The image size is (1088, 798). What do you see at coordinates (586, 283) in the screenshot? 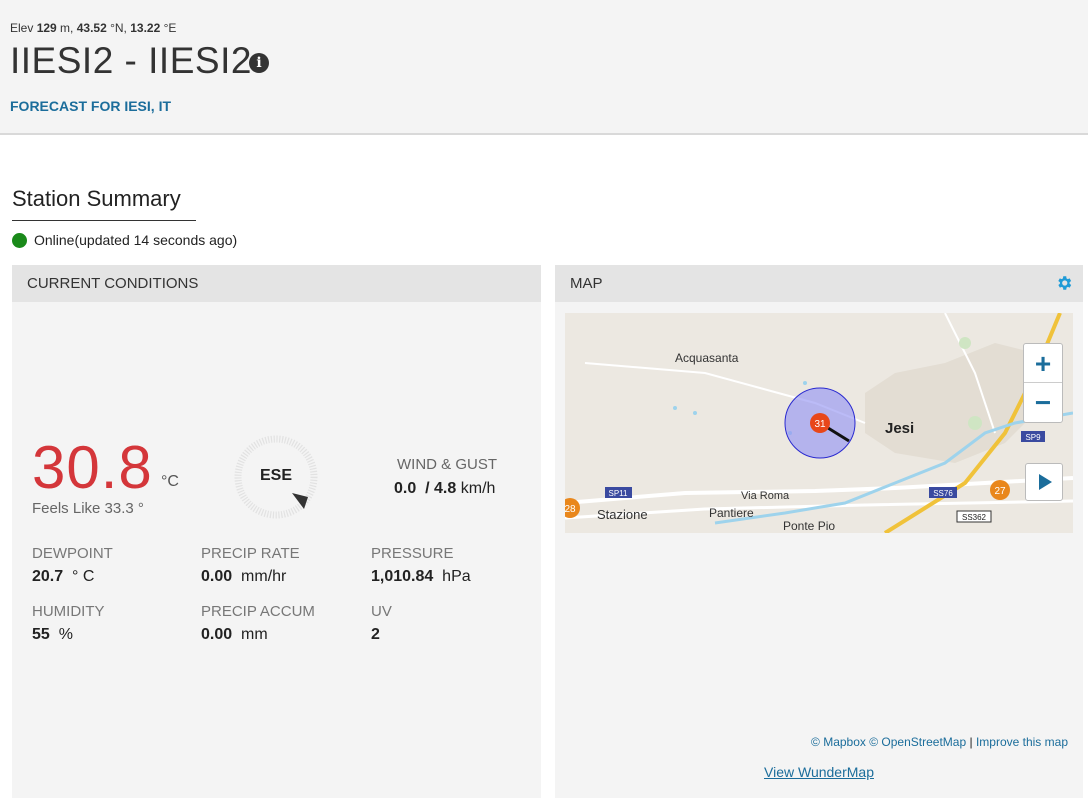
I see `map-header-label: MAP` at bounding box center [586, 283].